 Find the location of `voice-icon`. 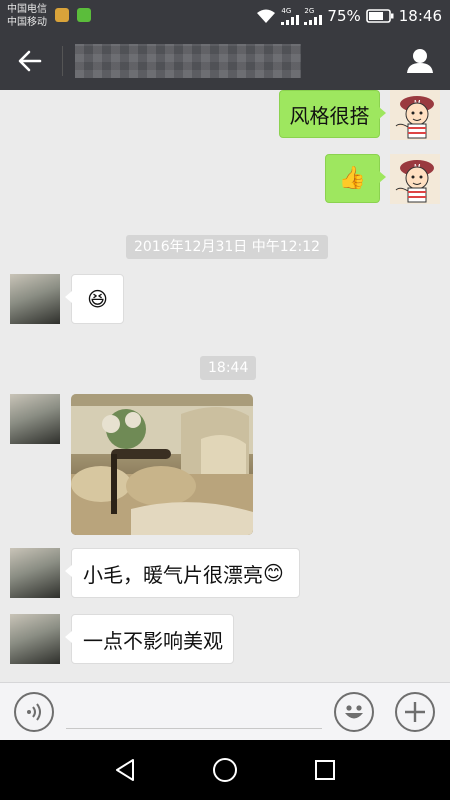

voice-icon is located at coordinates (34, 712).